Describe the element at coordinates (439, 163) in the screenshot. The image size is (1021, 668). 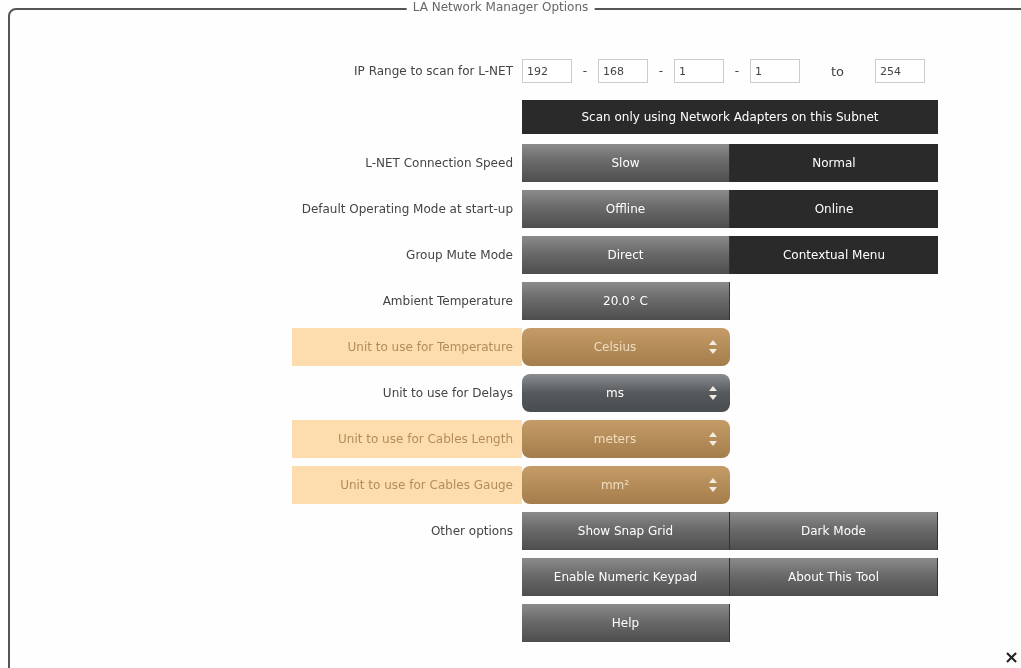
I see `option-label: L-NET Connection Speed` at that location.